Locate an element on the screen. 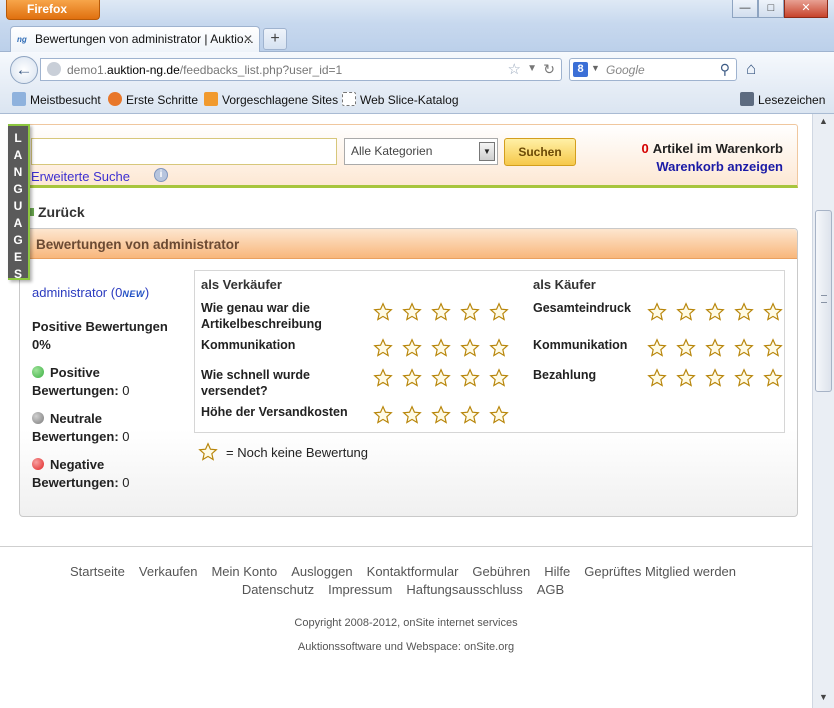 Image resolution: width=834 pixels, height=708 pixels. footer-link-hilfe: Hilfe is located at coordinates (557, 571).